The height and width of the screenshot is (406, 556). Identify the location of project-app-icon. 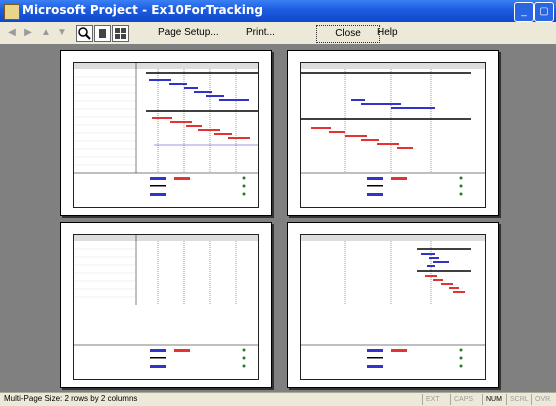
(12, 12).